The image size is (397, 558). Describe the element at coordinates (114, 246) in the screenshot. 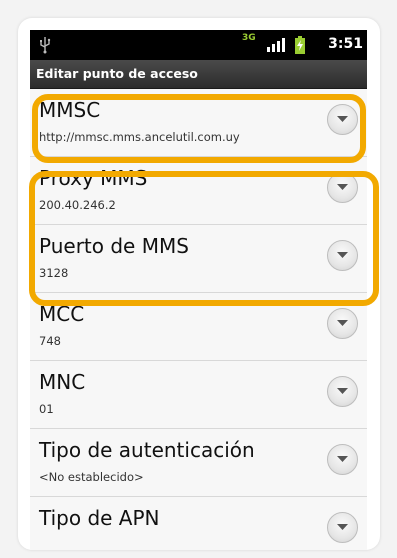

I see `setting-title: Puerto de MMS` at that location.